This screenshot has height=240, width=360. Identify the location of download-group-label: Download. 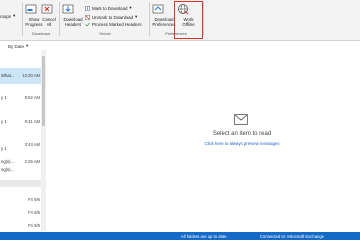
(41, 33).